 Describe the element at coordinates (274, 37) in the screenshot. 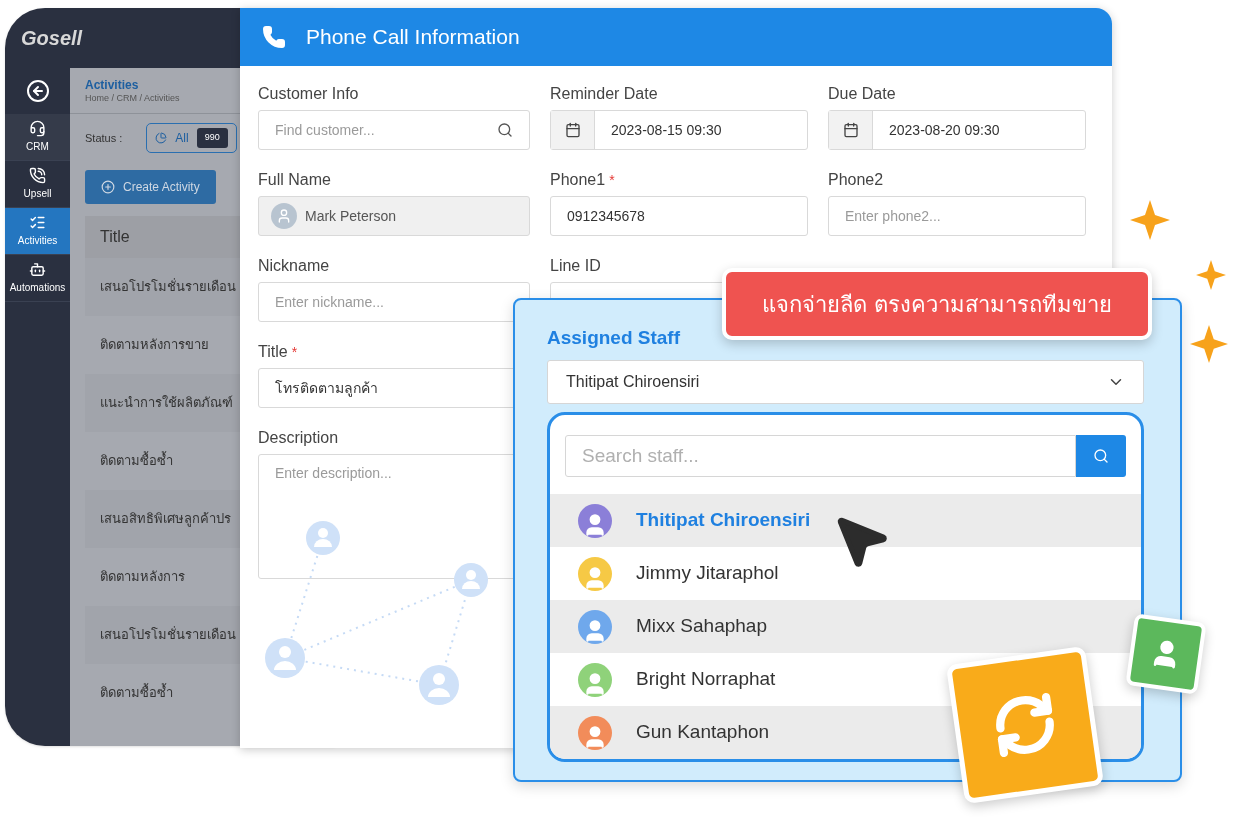

I see `phone-icon` at that location.